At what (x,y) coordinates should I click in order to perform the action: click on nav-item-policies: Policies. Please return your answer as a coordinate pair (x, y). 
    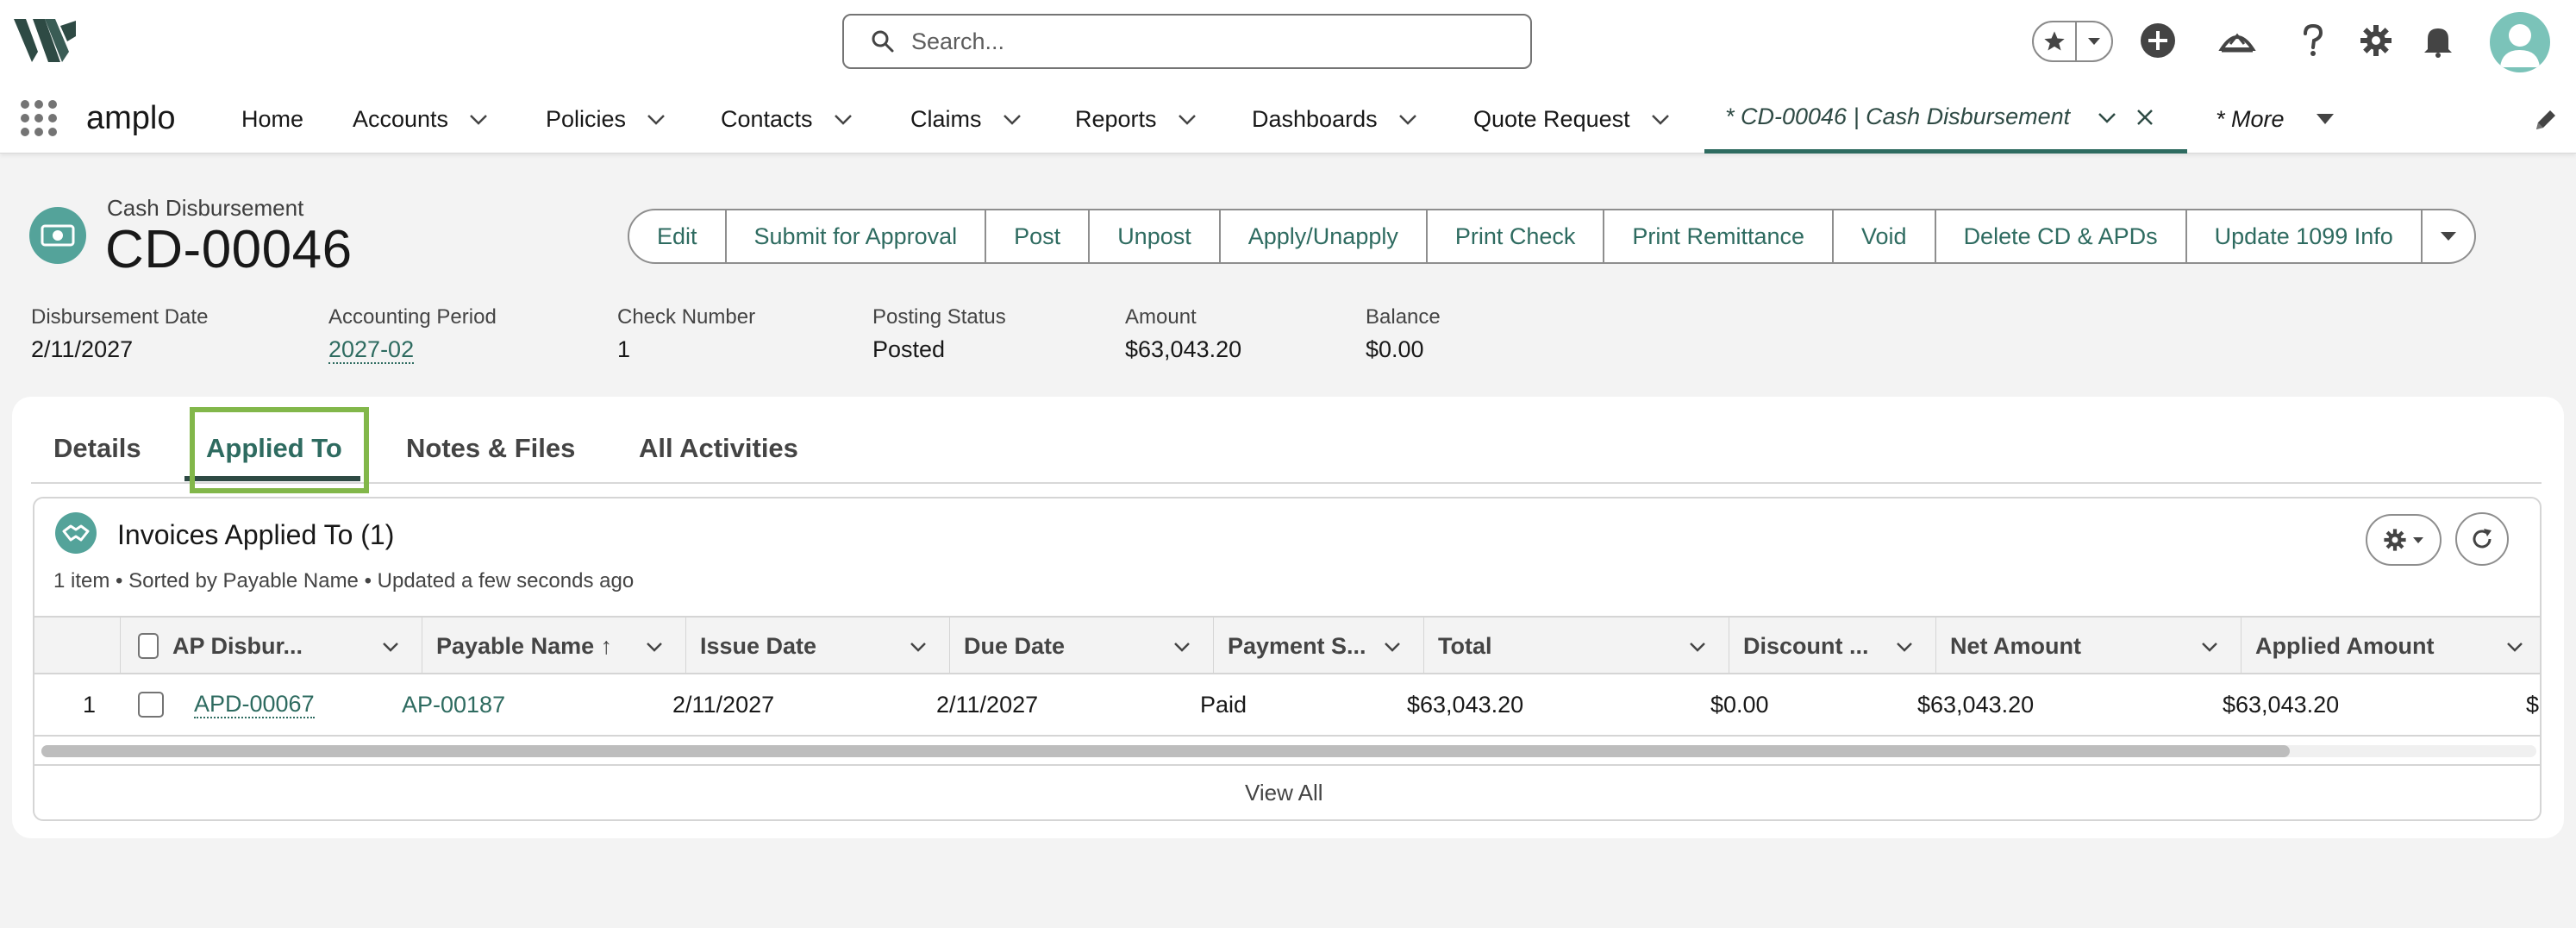
    Looking at the image, I should click on (606, 119).